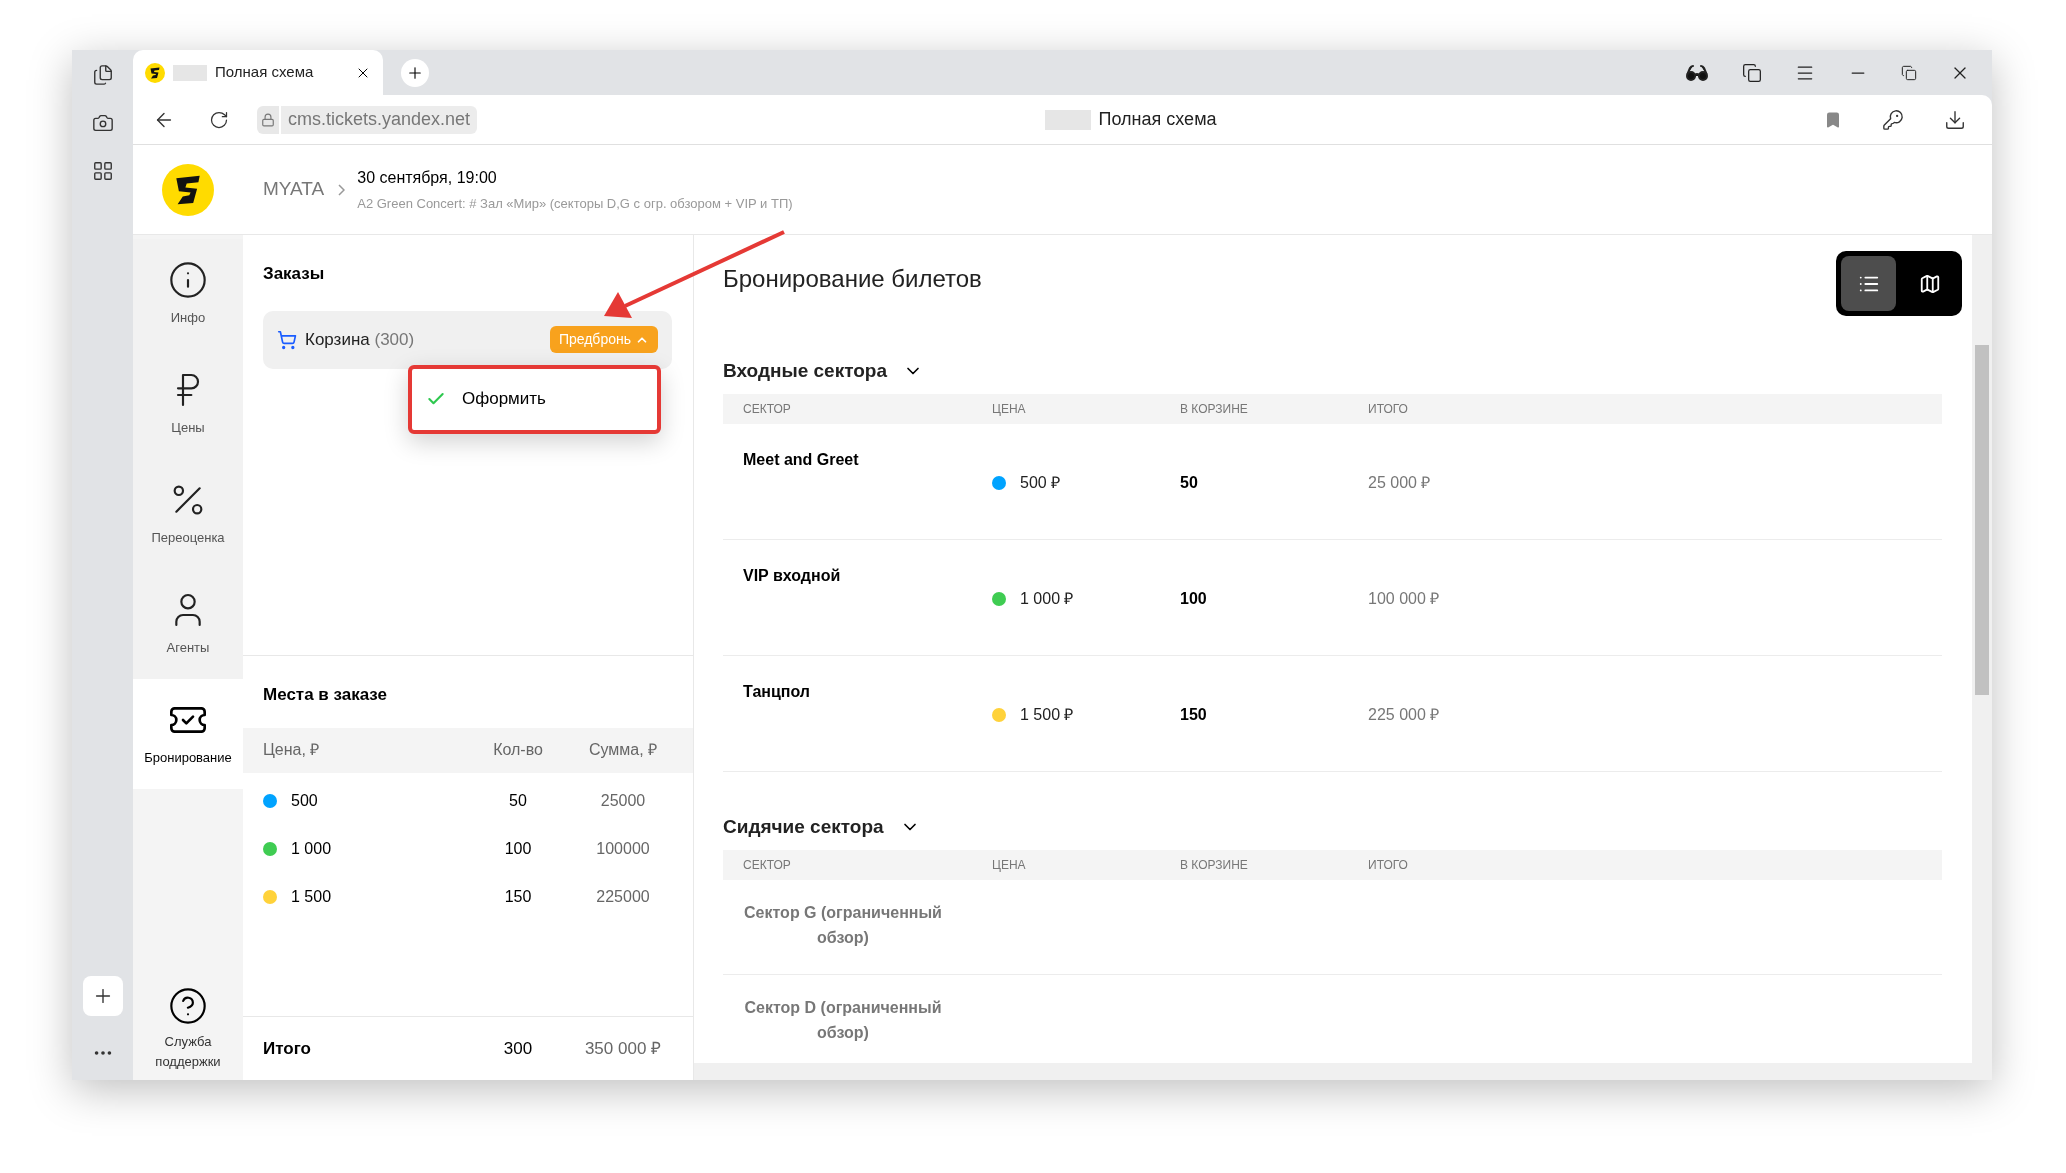  What do you see at coordinates (294, 274) in the screenshot?
I see `section-title: Заказы` at bounding box center [294, 274].